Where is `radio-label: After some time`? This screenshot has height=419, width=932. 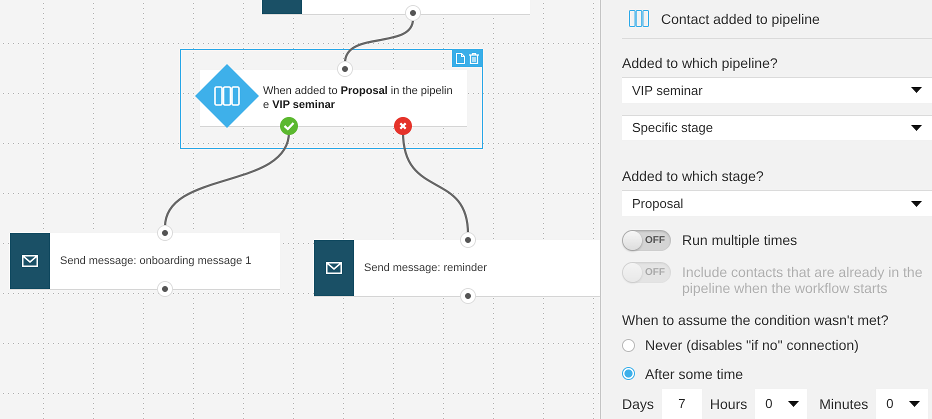
radio-label: After some time is located at coordinates (694, 374).